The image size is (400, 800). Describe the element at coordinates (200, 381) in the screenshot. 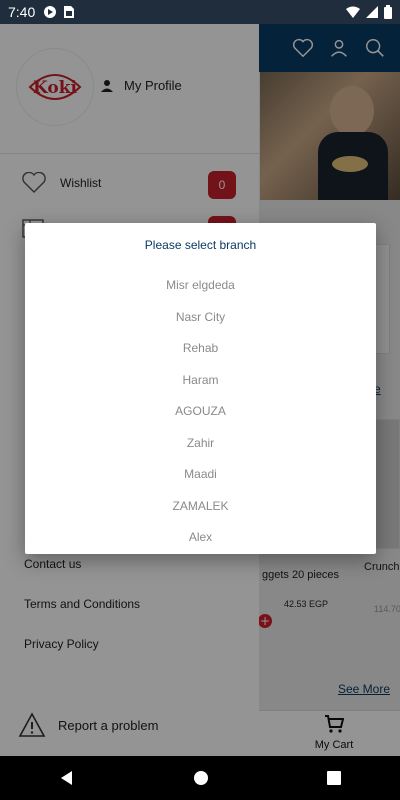

I see `branch-option: Haram` at that location.